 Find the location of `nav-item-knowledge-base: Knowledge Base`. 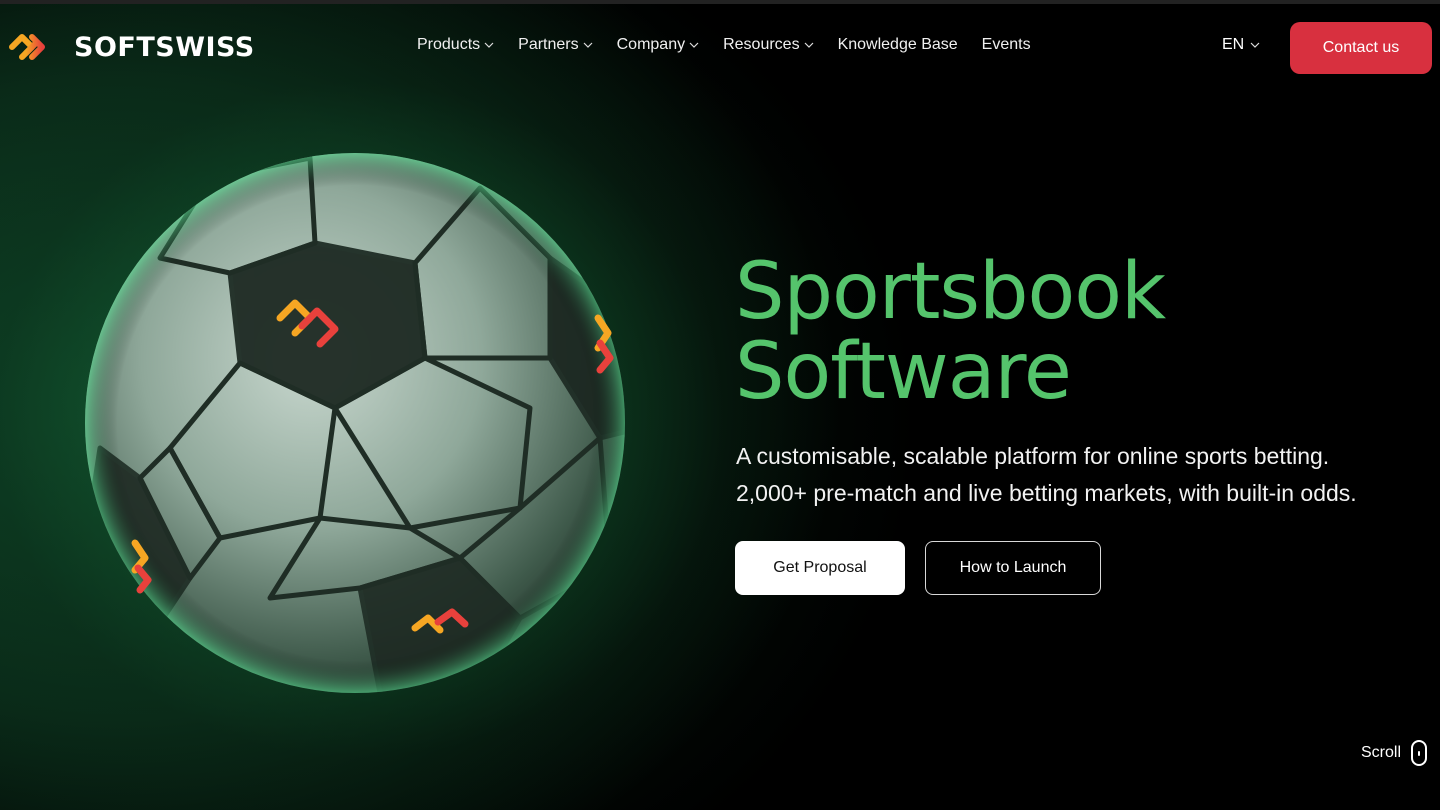

nav-item-knowledge-base: Knowledge Base is located at coordinates (898, 45).